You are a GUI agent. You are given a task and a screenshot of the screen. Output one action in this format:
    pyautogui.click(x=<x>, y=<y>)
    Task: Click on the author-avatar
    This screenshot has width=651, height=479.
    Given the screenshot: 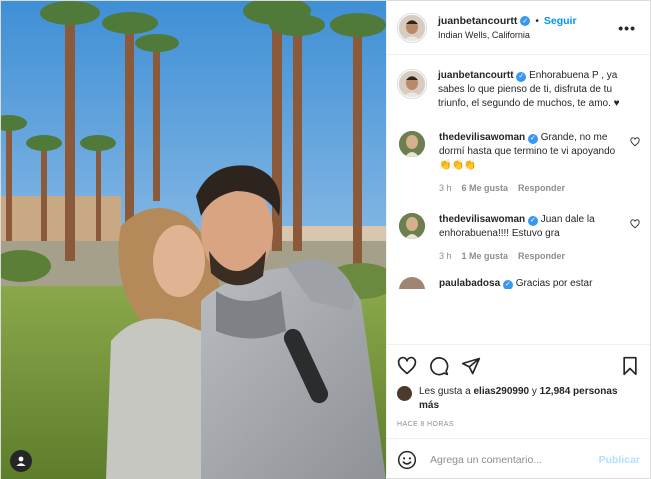 What is the action you would take?
    pyautogui.click(x=412, y=27)
    